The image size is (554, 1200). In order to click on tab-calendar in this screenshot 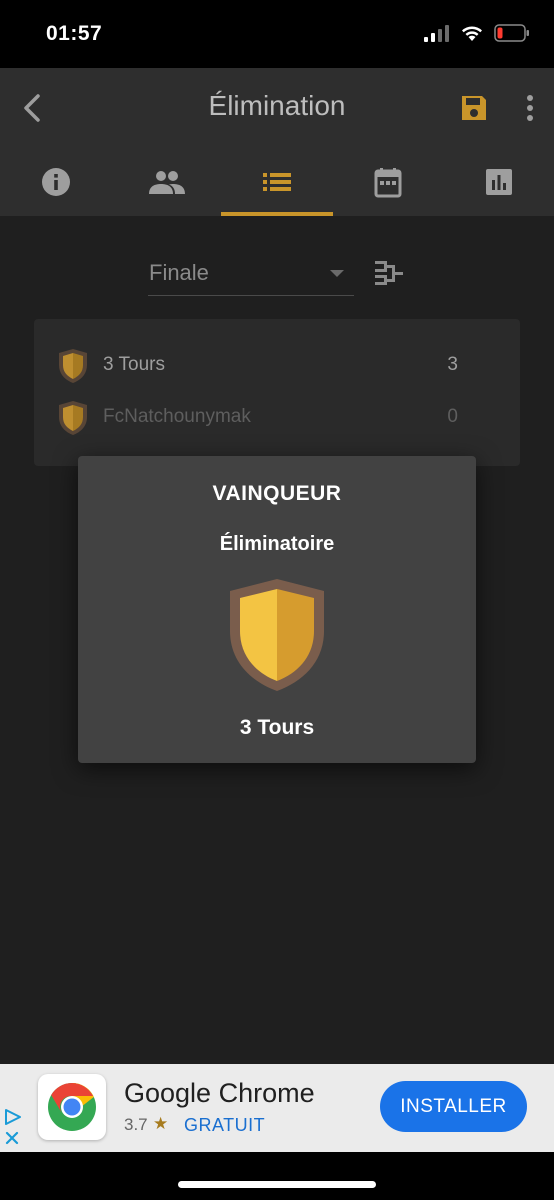, I will do `click(387, 182)`.